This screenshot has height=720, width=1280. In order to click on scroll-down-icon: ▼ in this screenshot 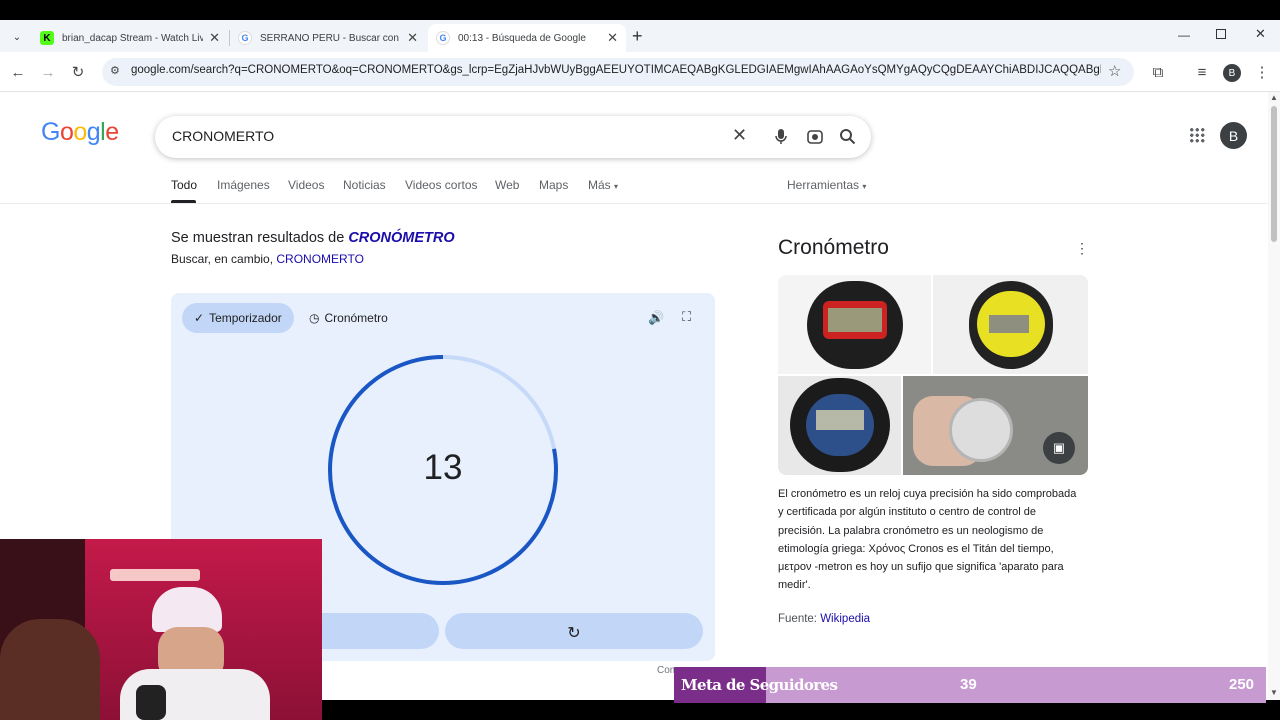, I will do `click(1274, 692)`.